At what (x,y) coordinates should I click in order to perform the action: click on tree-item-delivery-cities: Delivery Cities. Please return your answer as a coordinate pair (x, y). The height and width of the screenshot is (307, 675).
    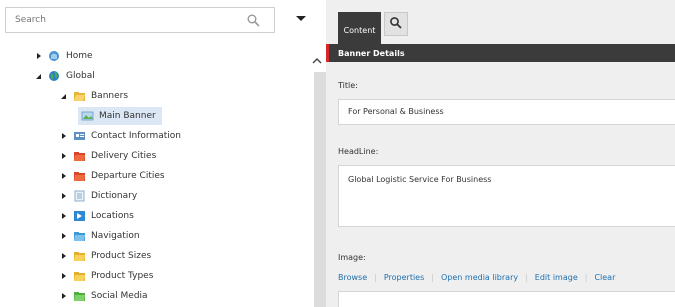
    Looking at the image, I should click on (107, 156).